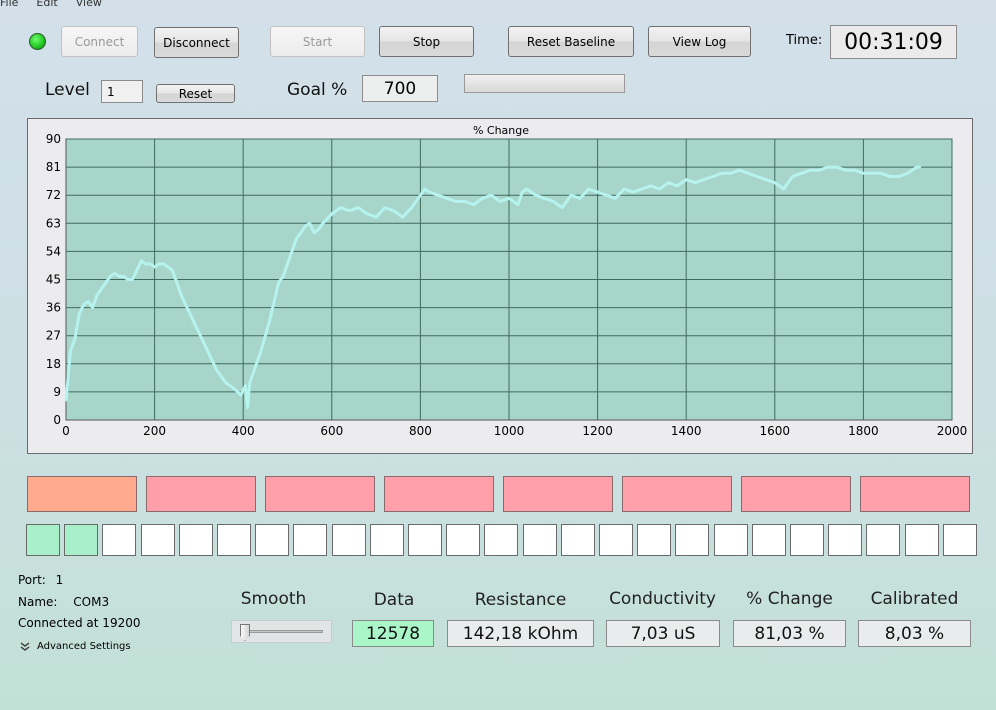 Image resolution: width=996 pixels, height=710 pixels. What do you see at coordinates (57, 420) in the screenshot?
I see `y-tick-label: 0` at bounding box center [57, 420].